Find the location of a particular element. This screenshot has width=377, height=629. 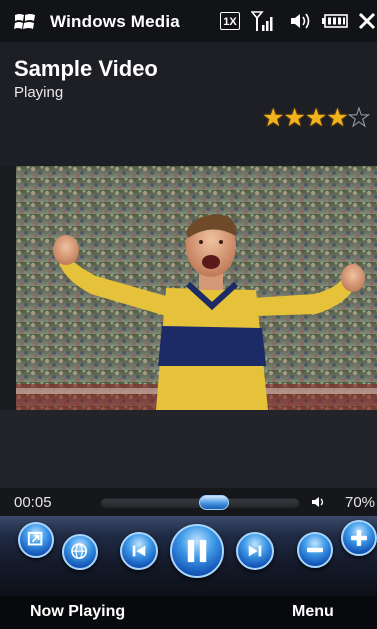

seek-bar is located at coordinates (200, 502).